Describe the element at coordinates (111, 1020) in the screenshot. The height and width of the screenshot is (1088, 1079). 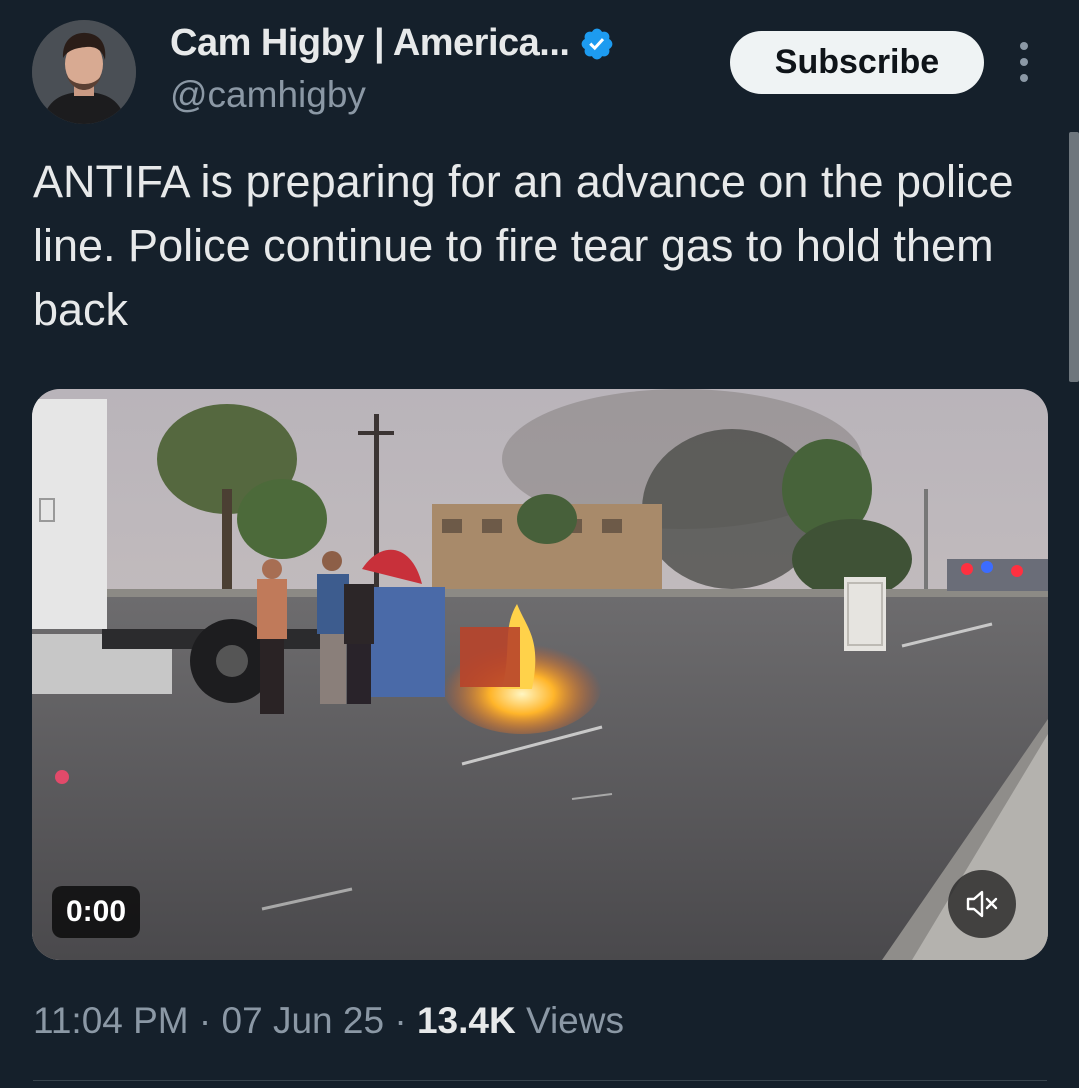
I see `timestamp-time: 11:04 PM` at that location.